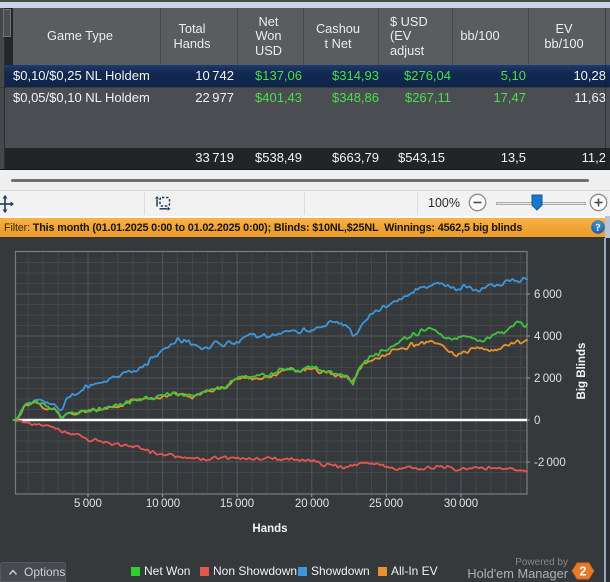 The height and width of the screenshot is (582, 610). I want to click on svg-text: 0, so click(537, 421).